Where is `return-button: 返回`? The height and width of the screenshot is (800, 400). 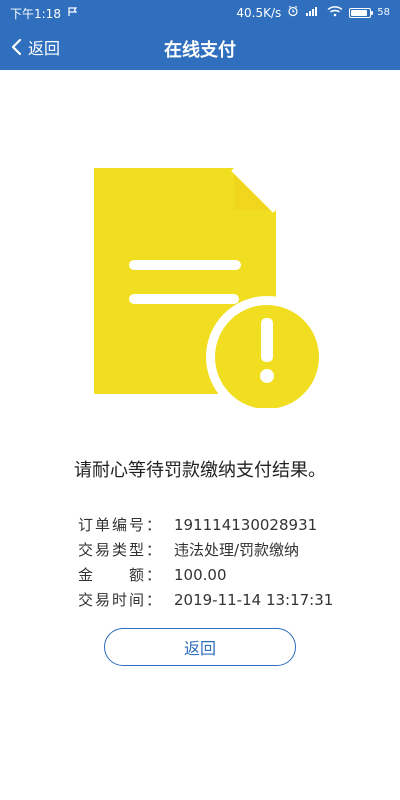 return-button: 返回 is located at coordinates (200, 647).